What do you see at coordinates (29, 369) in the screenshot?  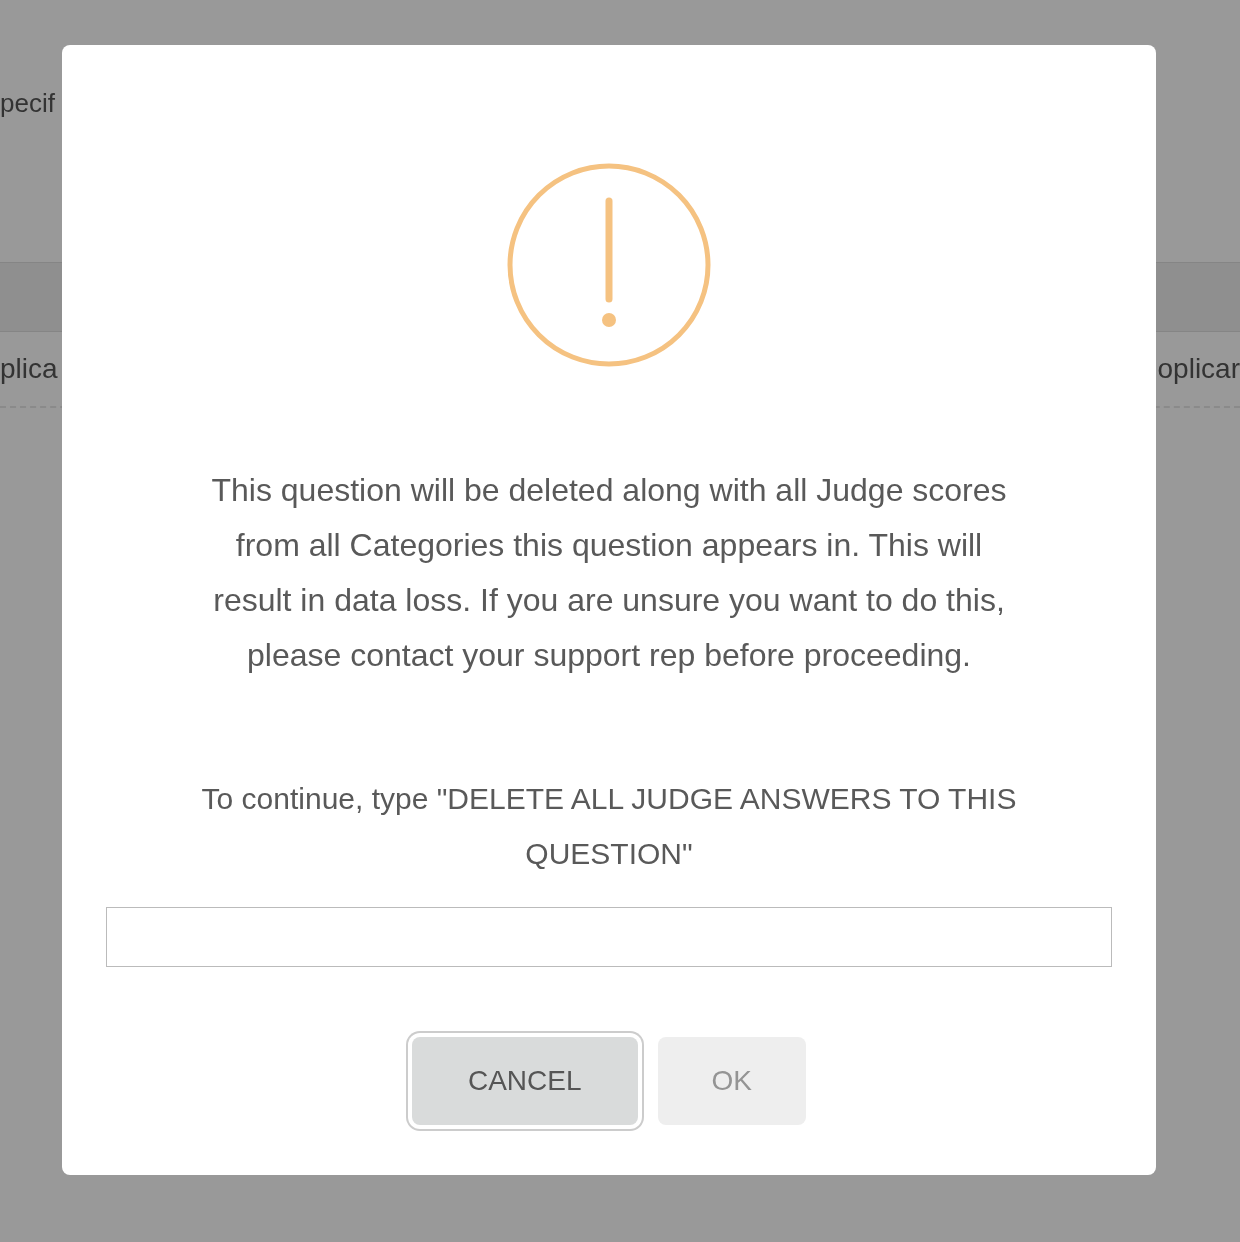 I see `table-cell: plica` at bounding box center [29, 369].